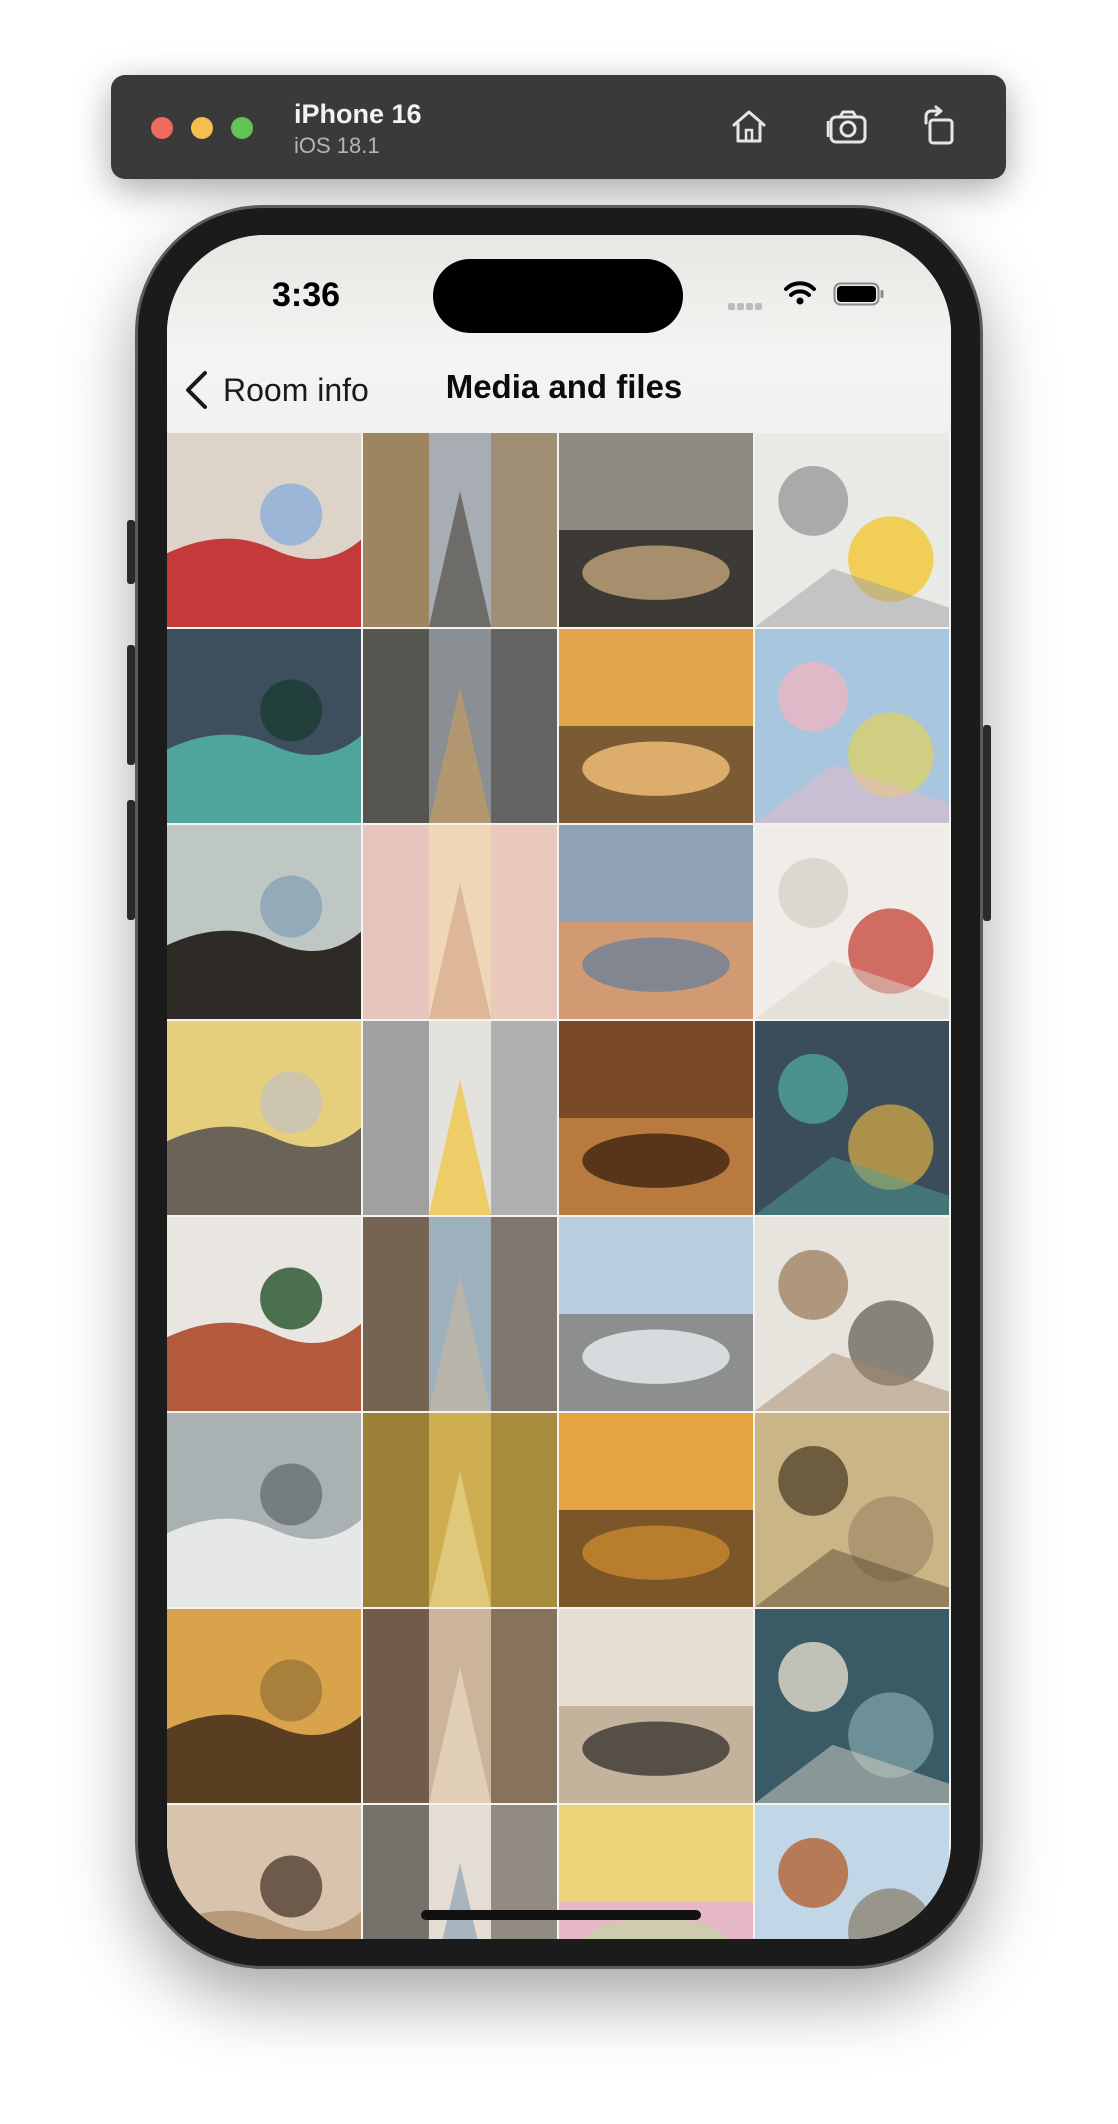  I want to click on page-title: Media and files, so click(564, 386).